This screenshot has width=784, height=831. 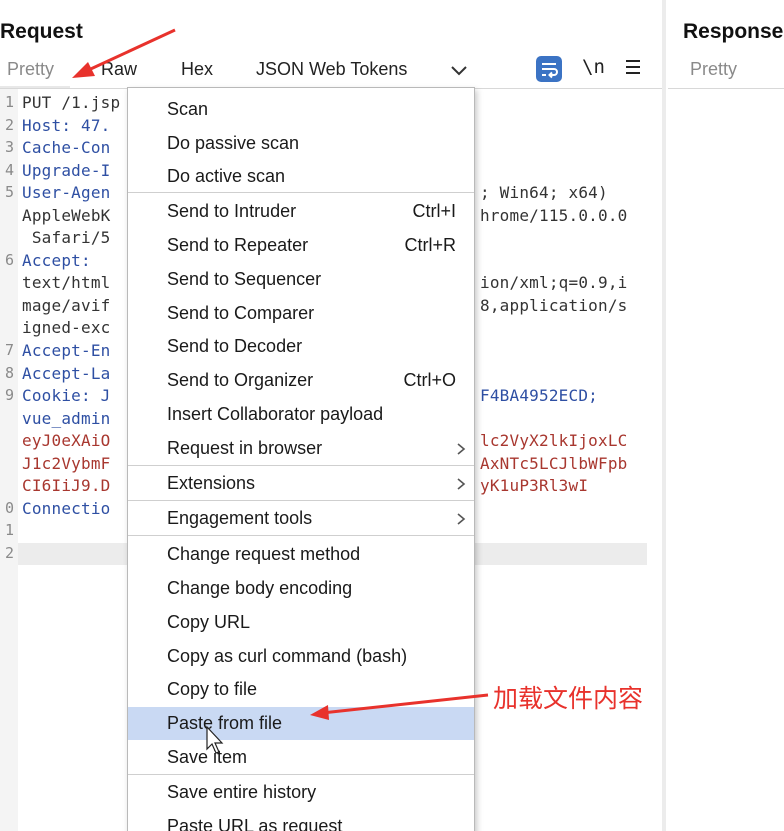 What do you see at coordinates (301, 211) in the screenshot?
I see `menu-item-send-to-intruder: Send to Intruder Ctrl+I` at bounding box center [301, 211].